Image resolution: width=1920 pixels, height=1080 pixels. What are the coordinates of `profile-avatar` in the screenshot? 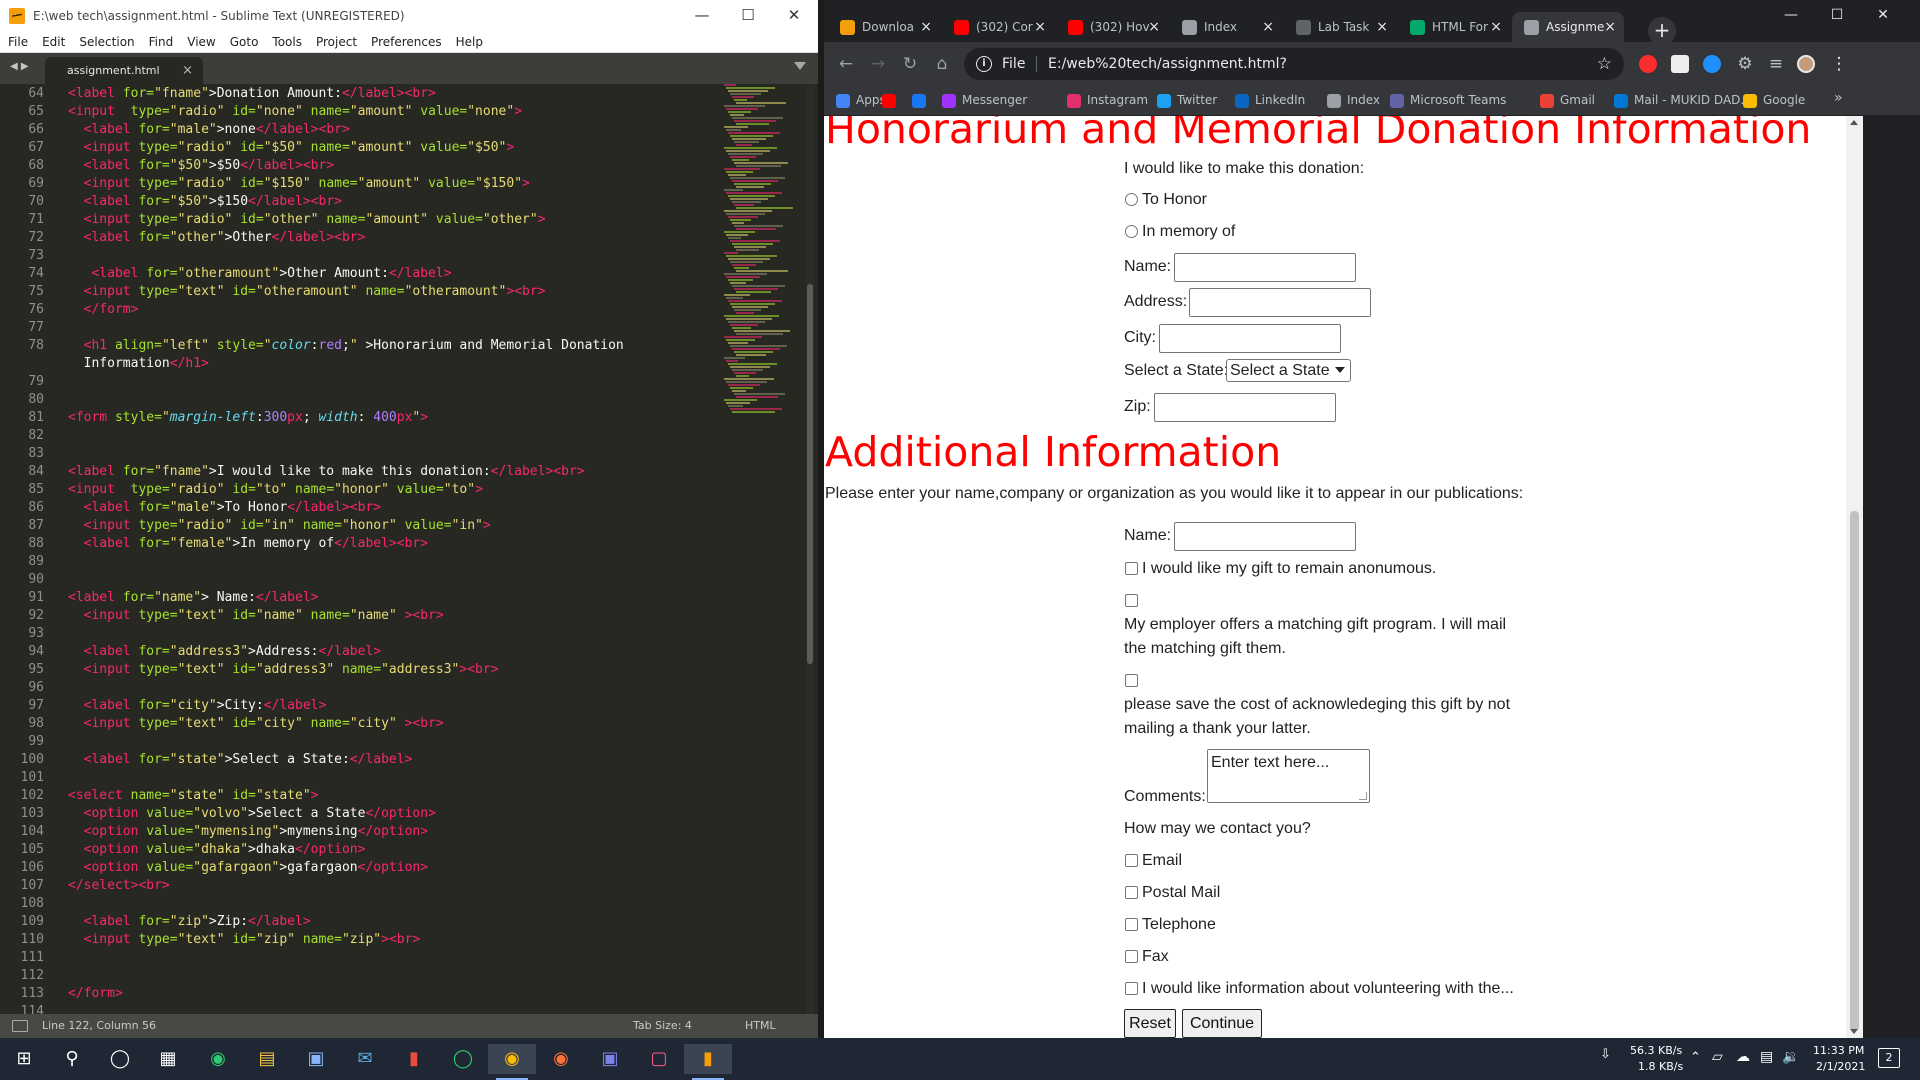 It's located at (1806, 64).